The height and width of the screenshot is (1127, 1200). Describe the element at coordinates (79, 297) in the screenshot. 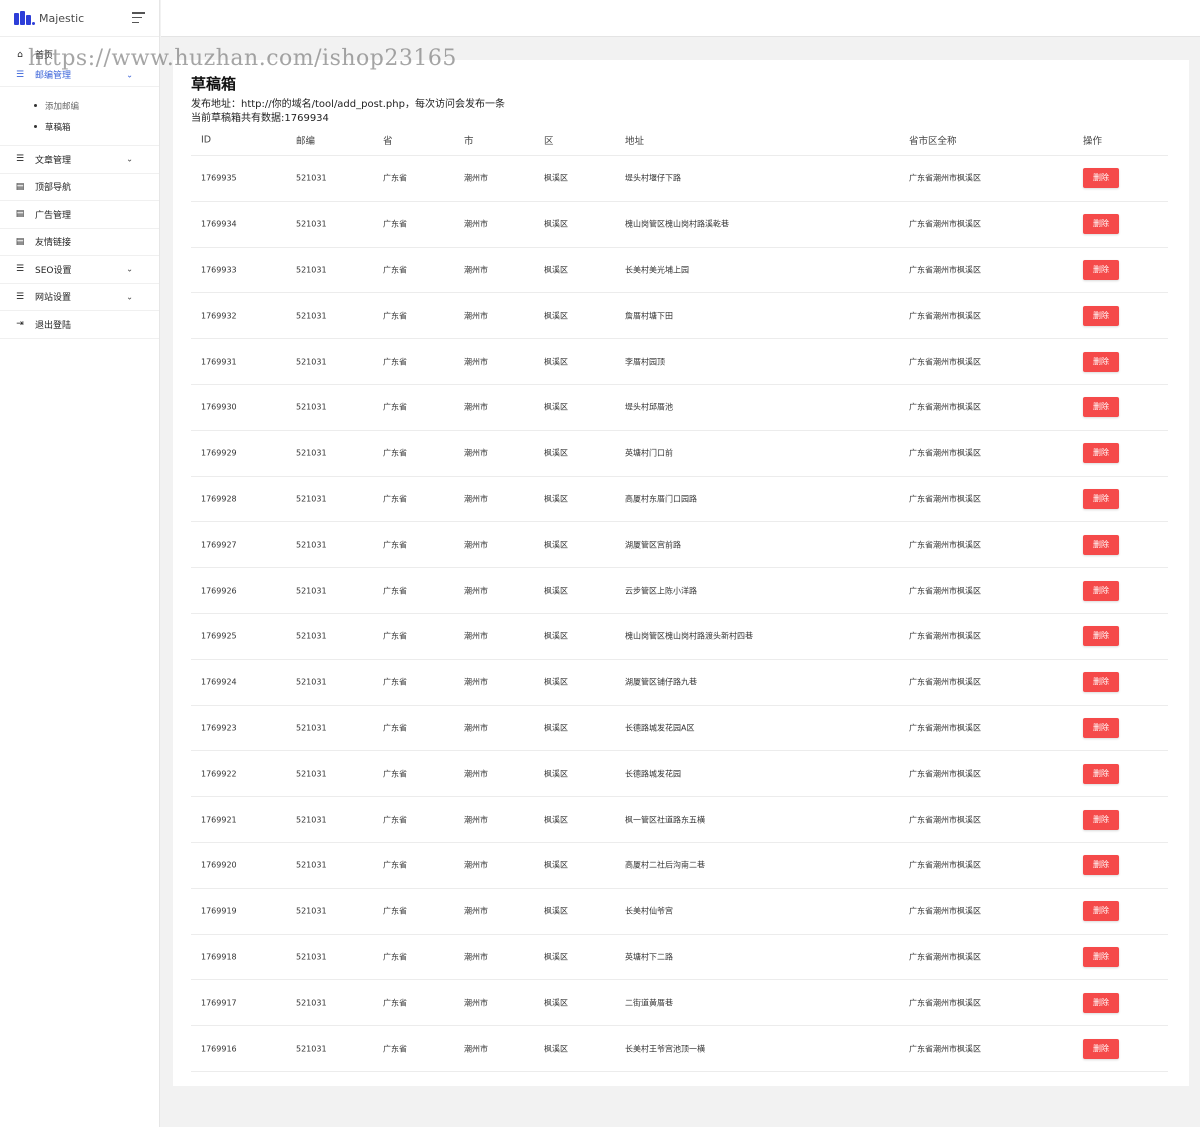

I see `sidebar-item-site-settings: ☰ 网站设置 ⌄` at that location.